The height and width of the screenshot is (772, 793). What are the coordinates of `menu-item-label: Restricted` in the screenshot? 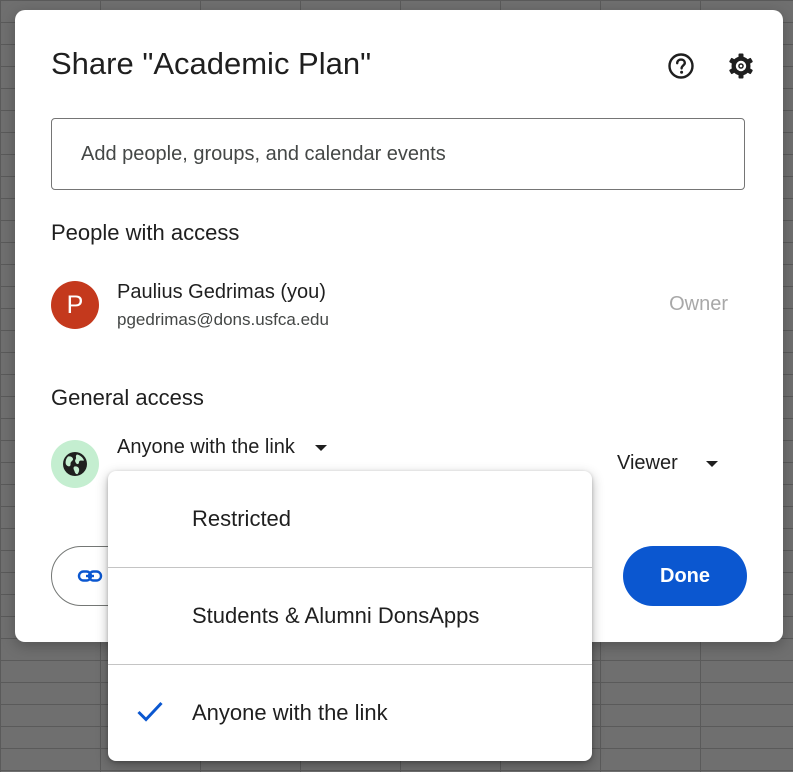 It's located at (242, 518).